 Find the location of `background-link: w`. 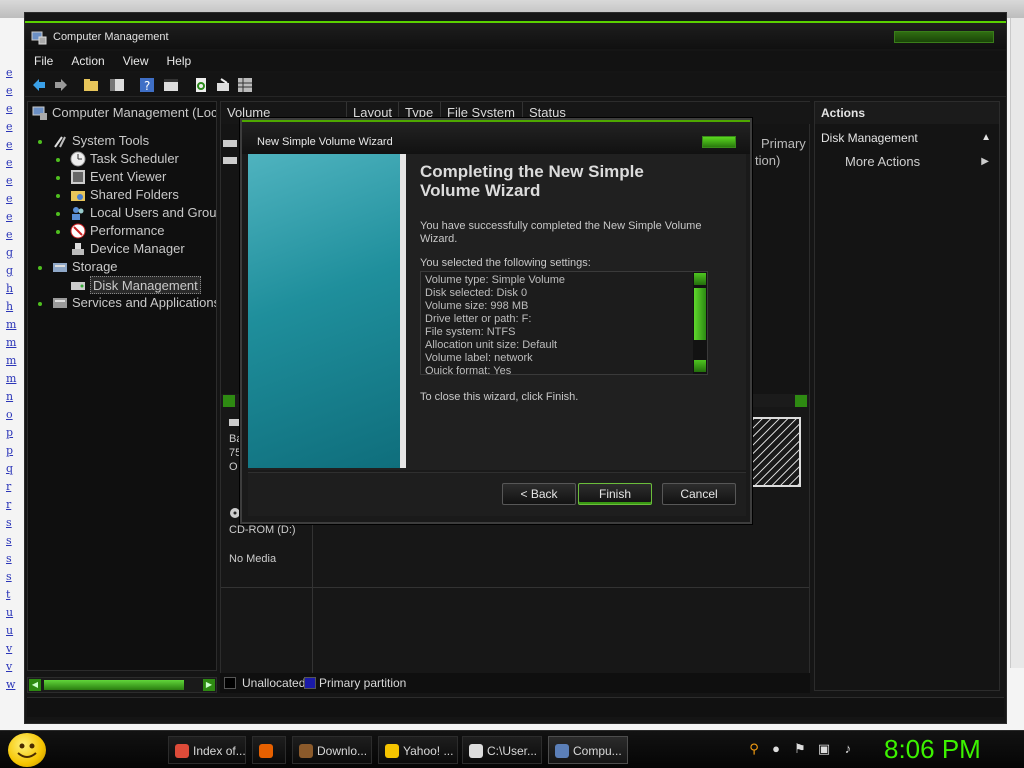

background-link: w is located at coordinates (12, 685).